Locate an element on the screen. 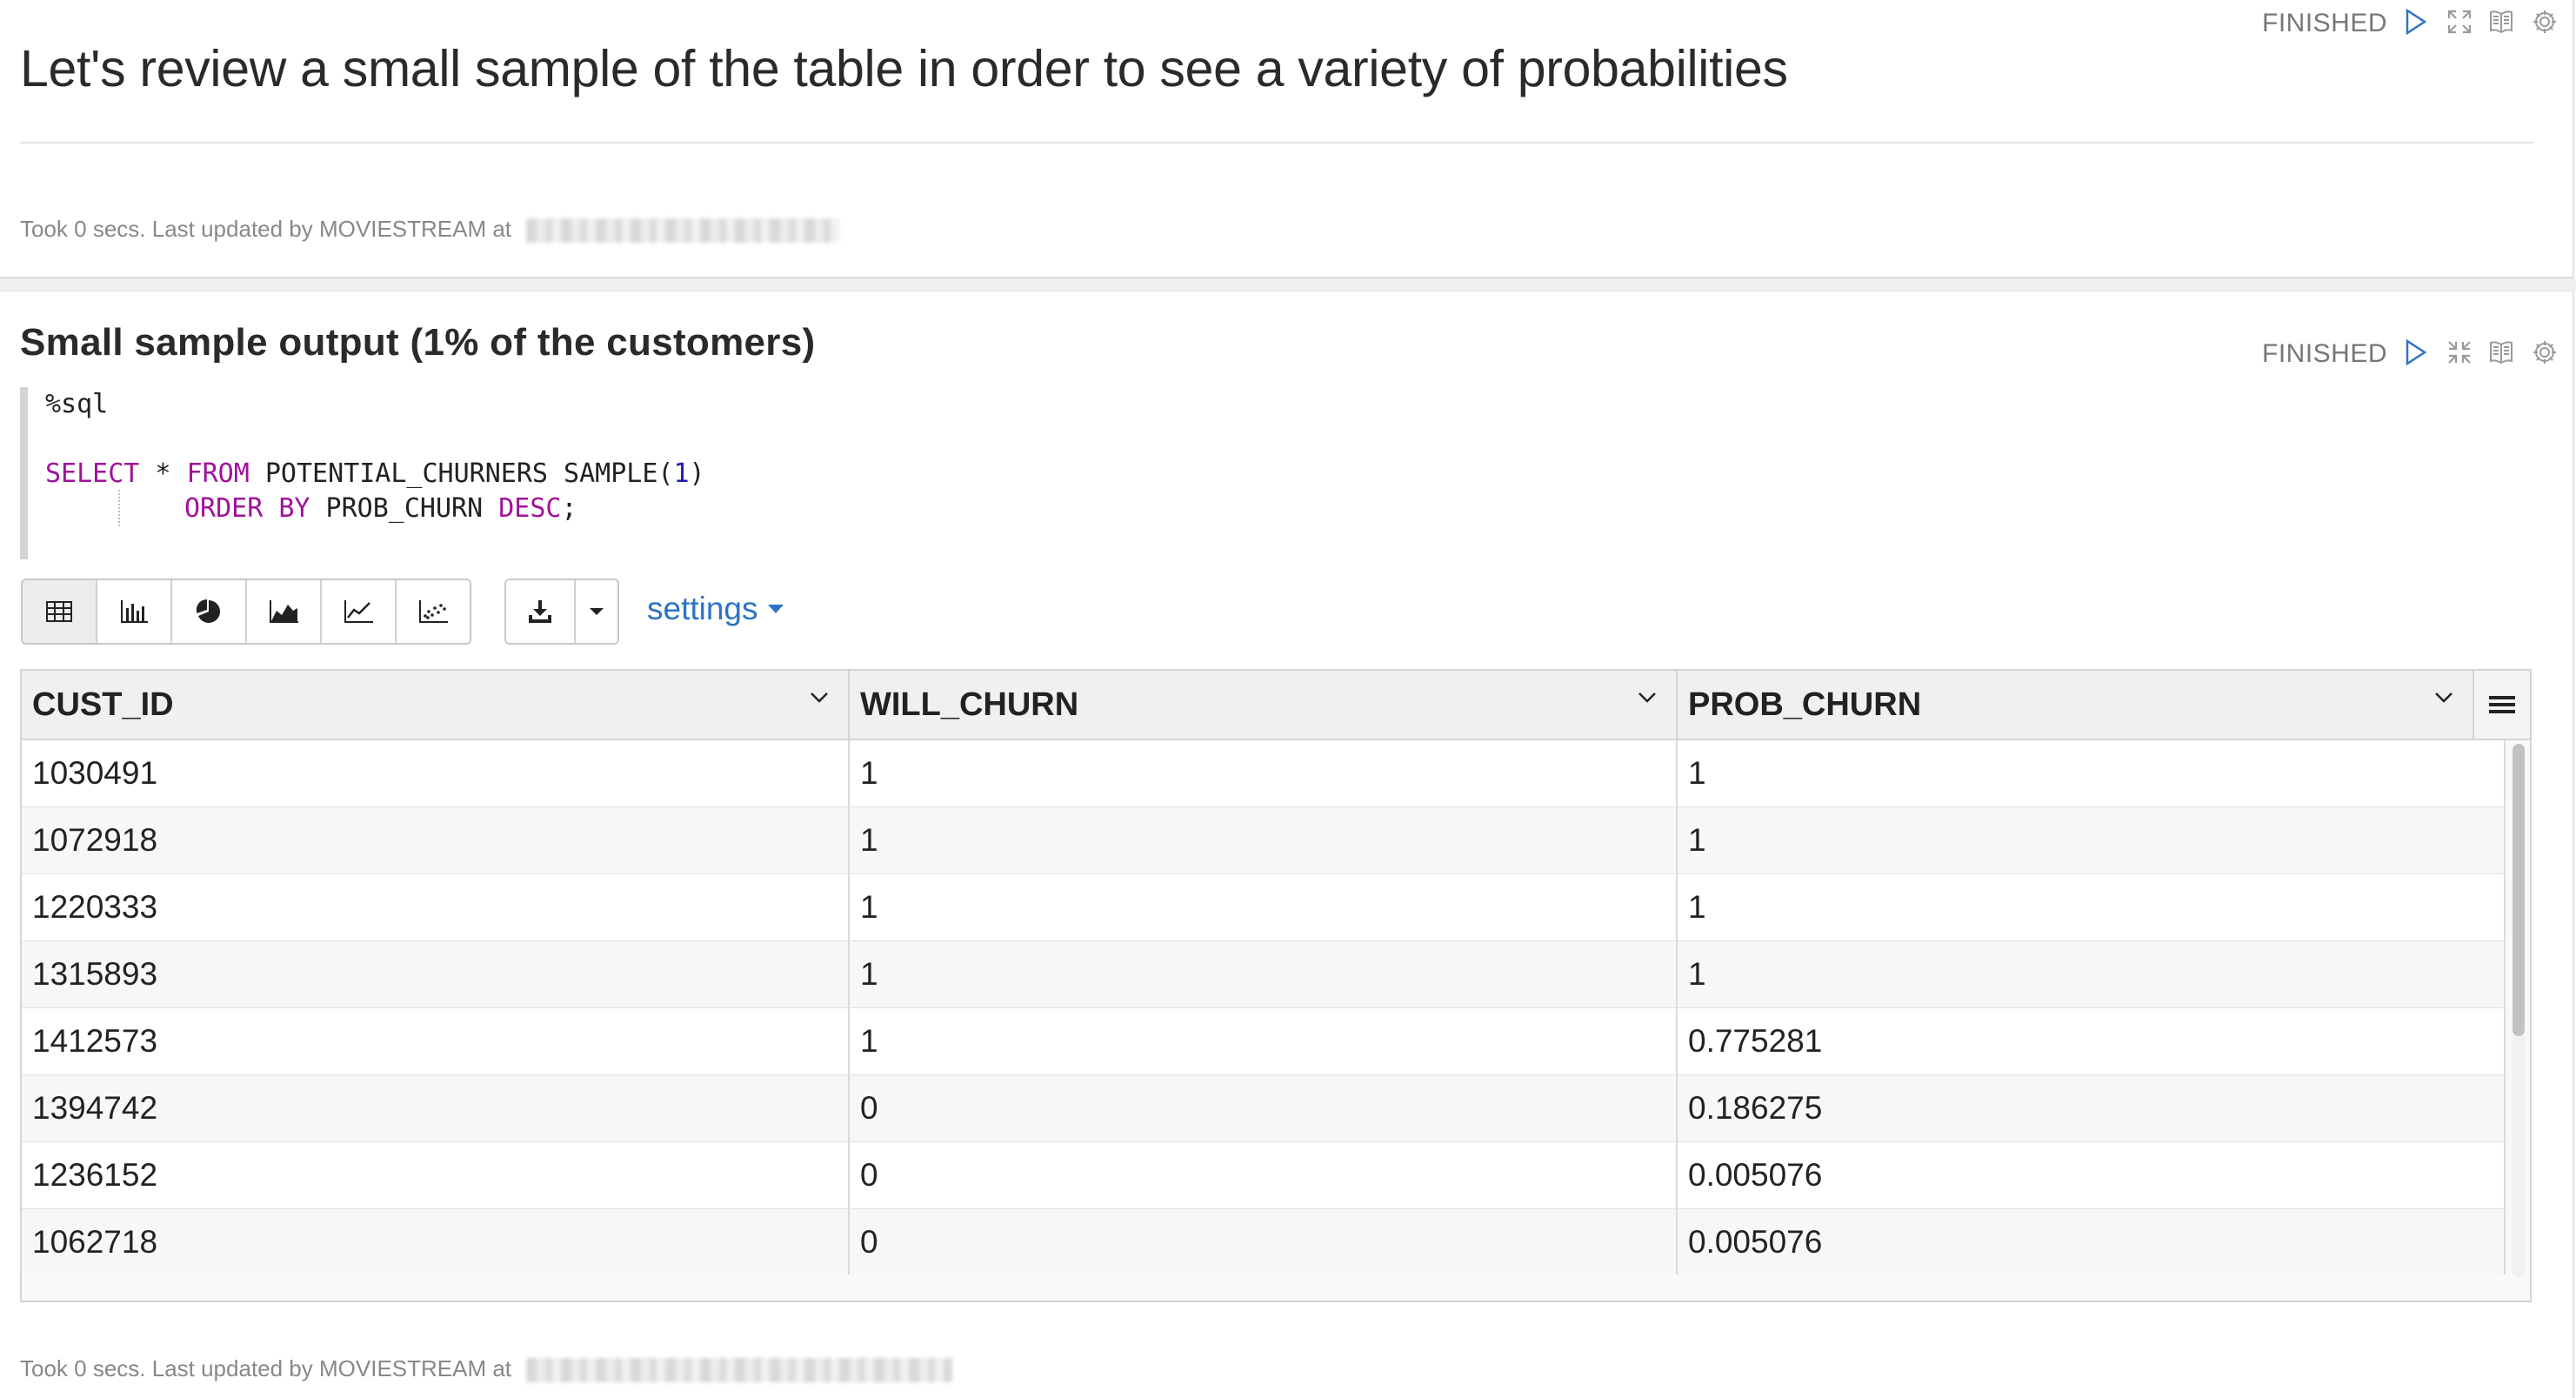 The height and width of the screenshot is (1398, 2576). grid-menu-button is located at coordinates (2502, 705).